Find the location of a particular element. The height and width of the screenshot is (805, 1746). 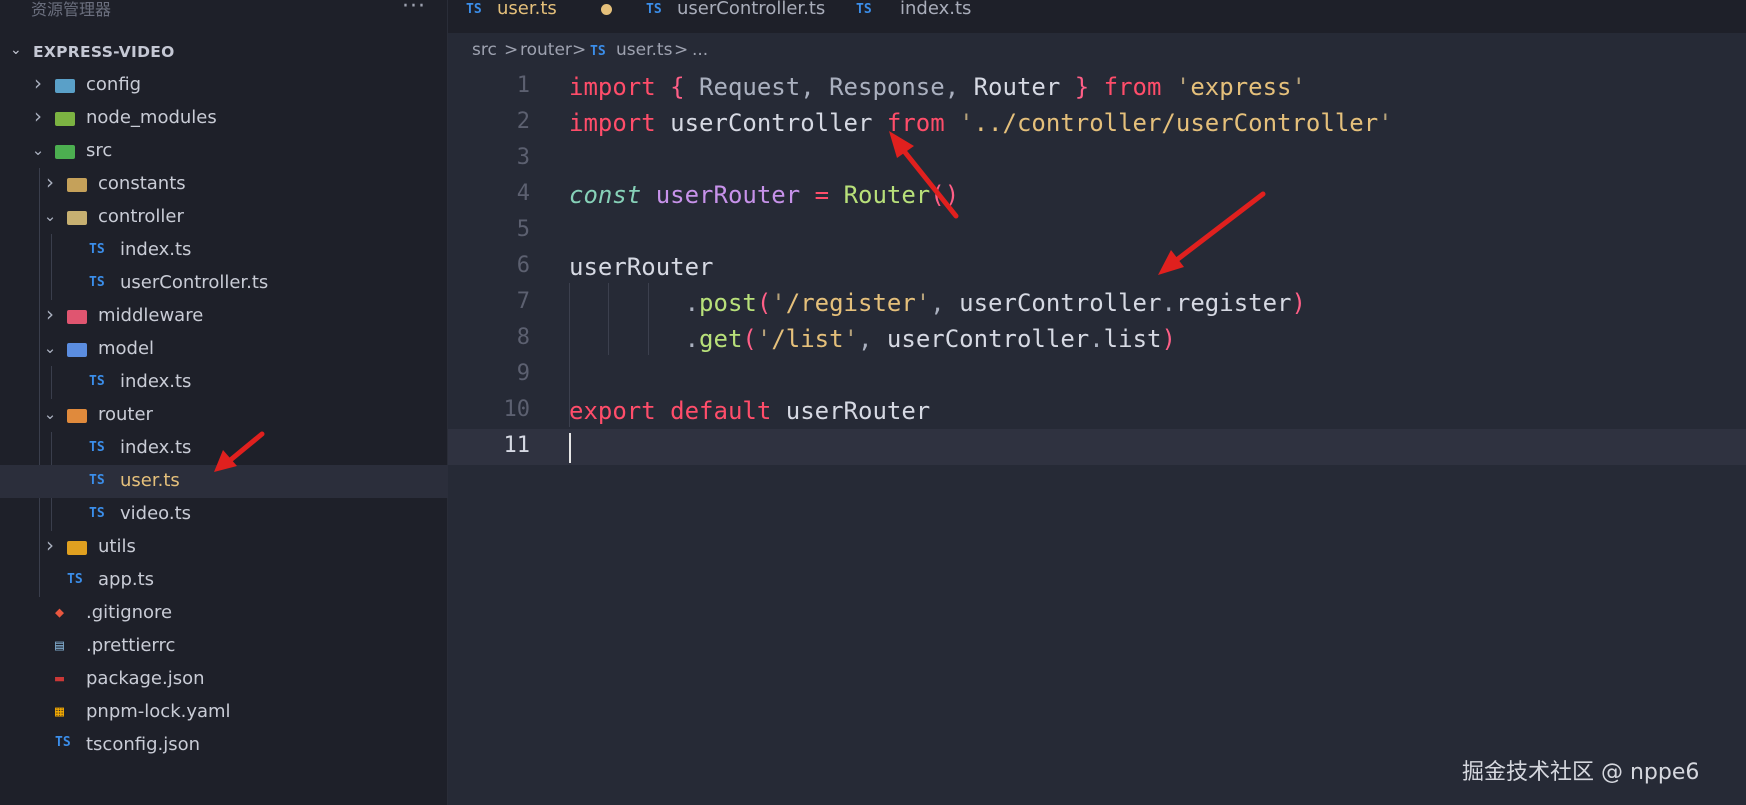

annotation-arrow-import is located at coordinates (928, 181).